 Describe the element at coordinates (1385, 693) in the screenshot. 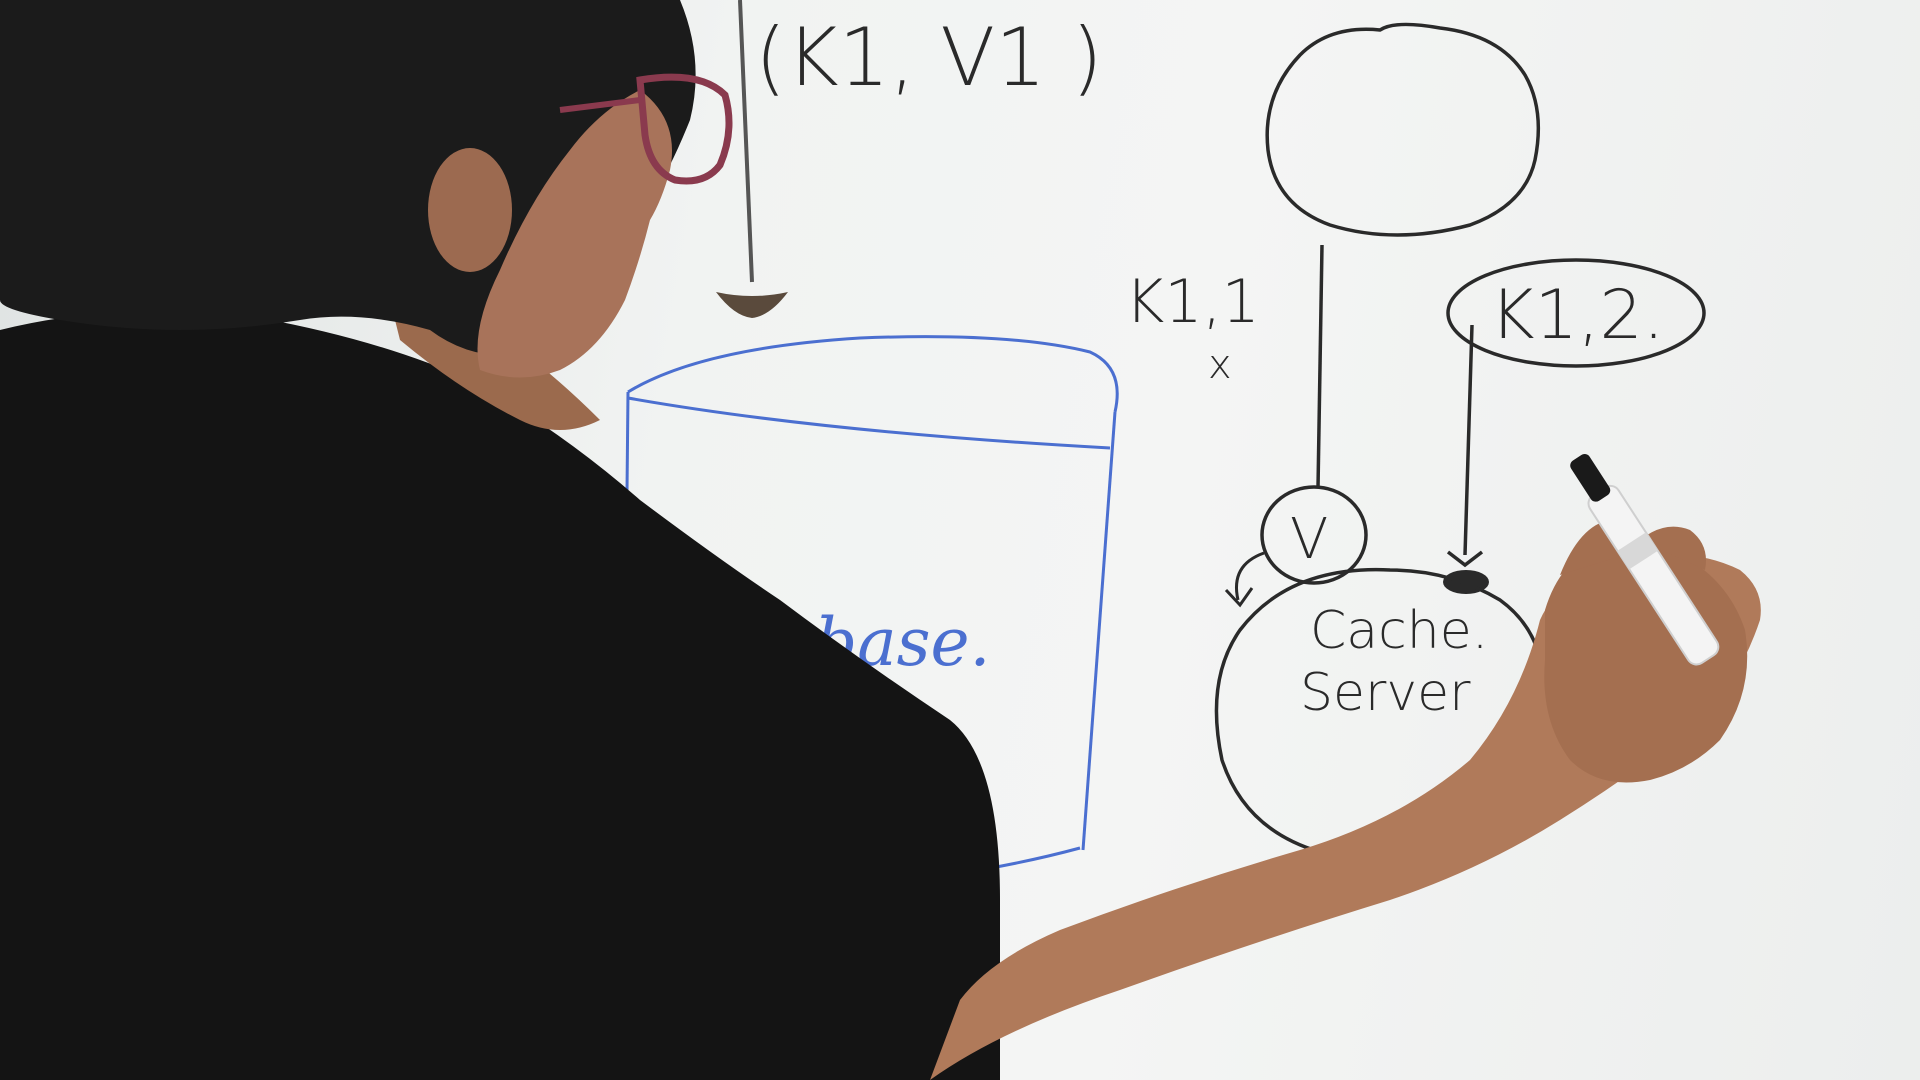

I see `cache-label-line2: Server` at that location.